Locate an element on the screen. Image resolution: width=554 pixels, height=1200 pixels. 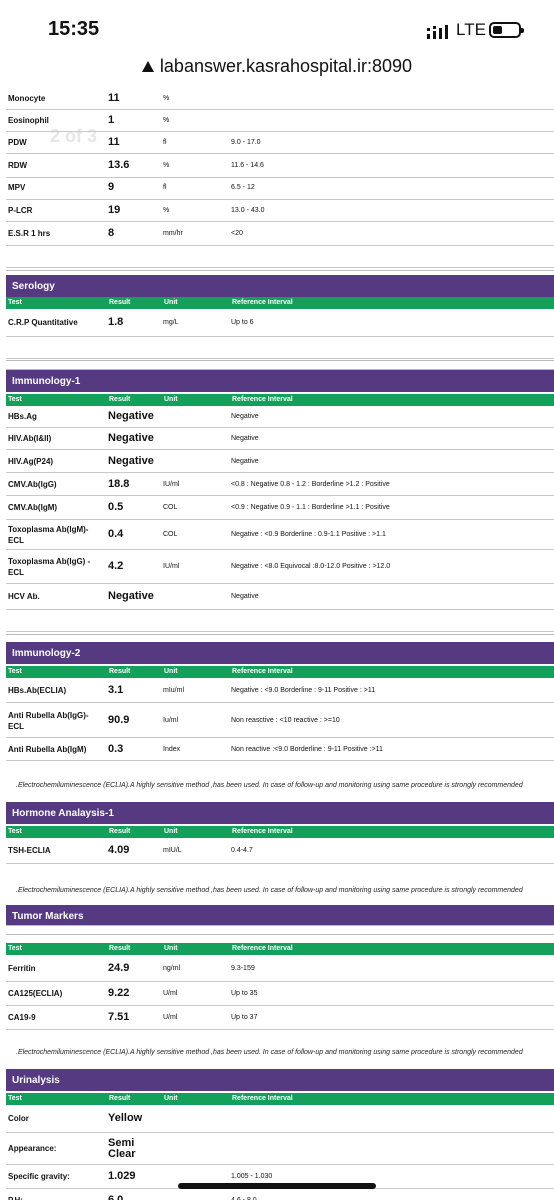
test-name: E.S.R 1 hrs is located at coordinates (29, 233).